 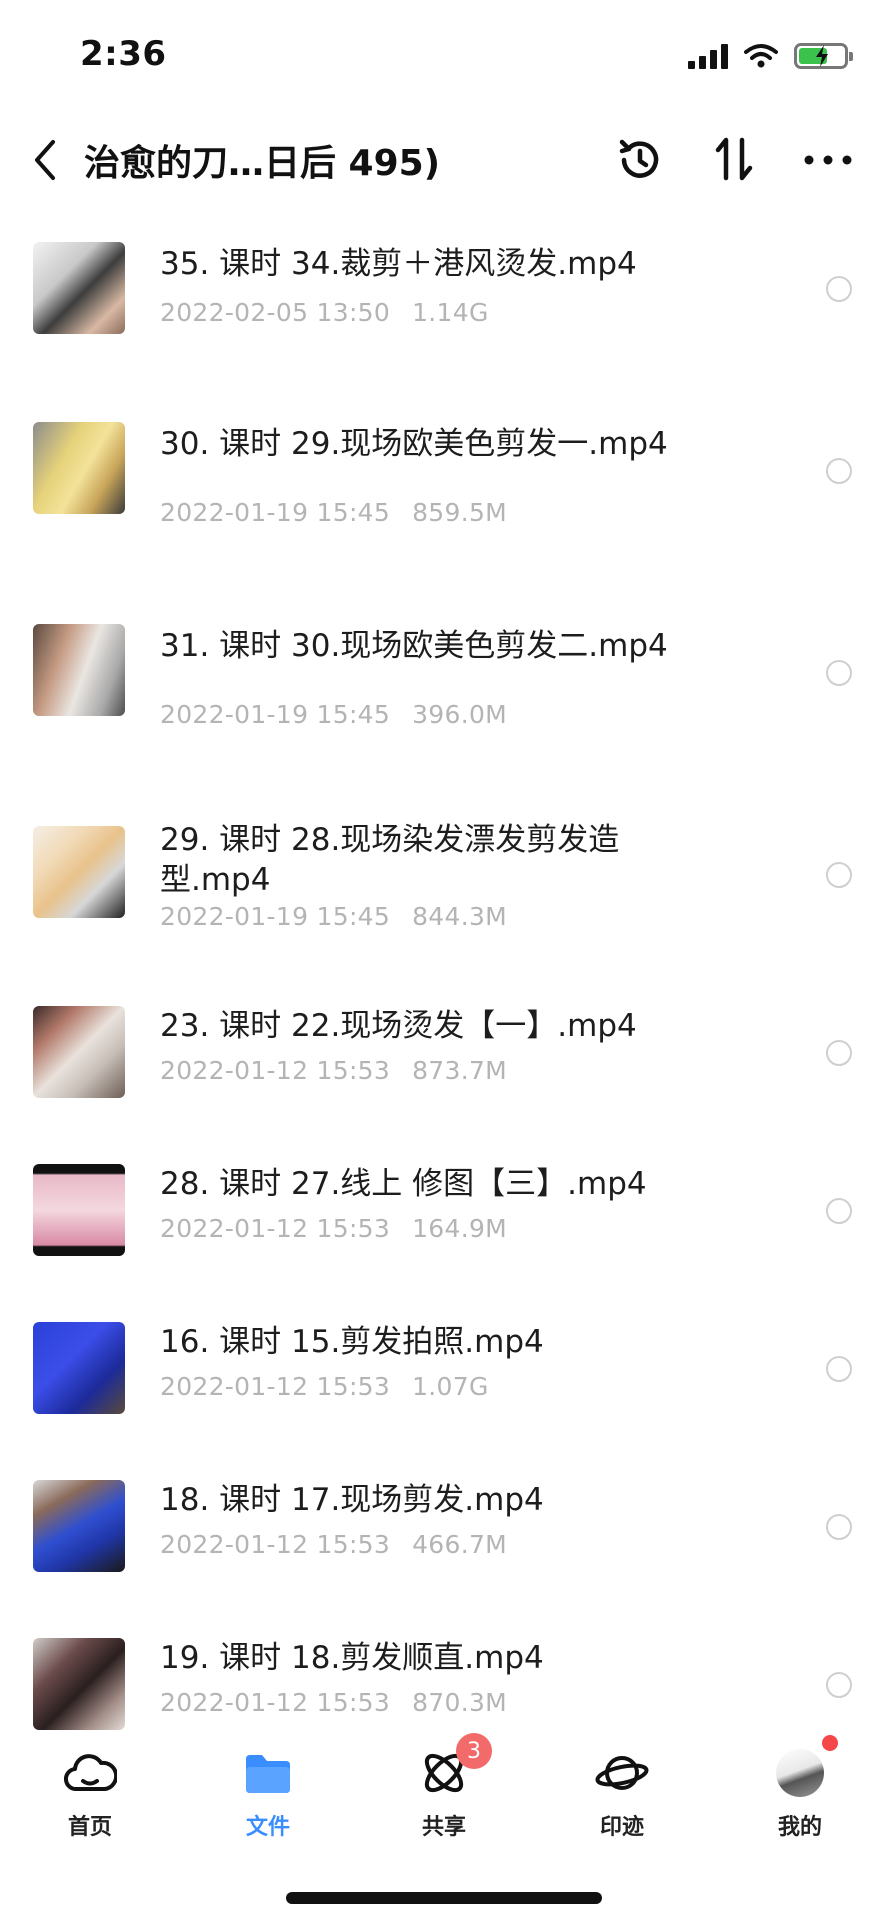 What do you see at coordinates (460, 512) in the screenshot?
I see `file-size: 859.5M` at bounding box center [460, 512].